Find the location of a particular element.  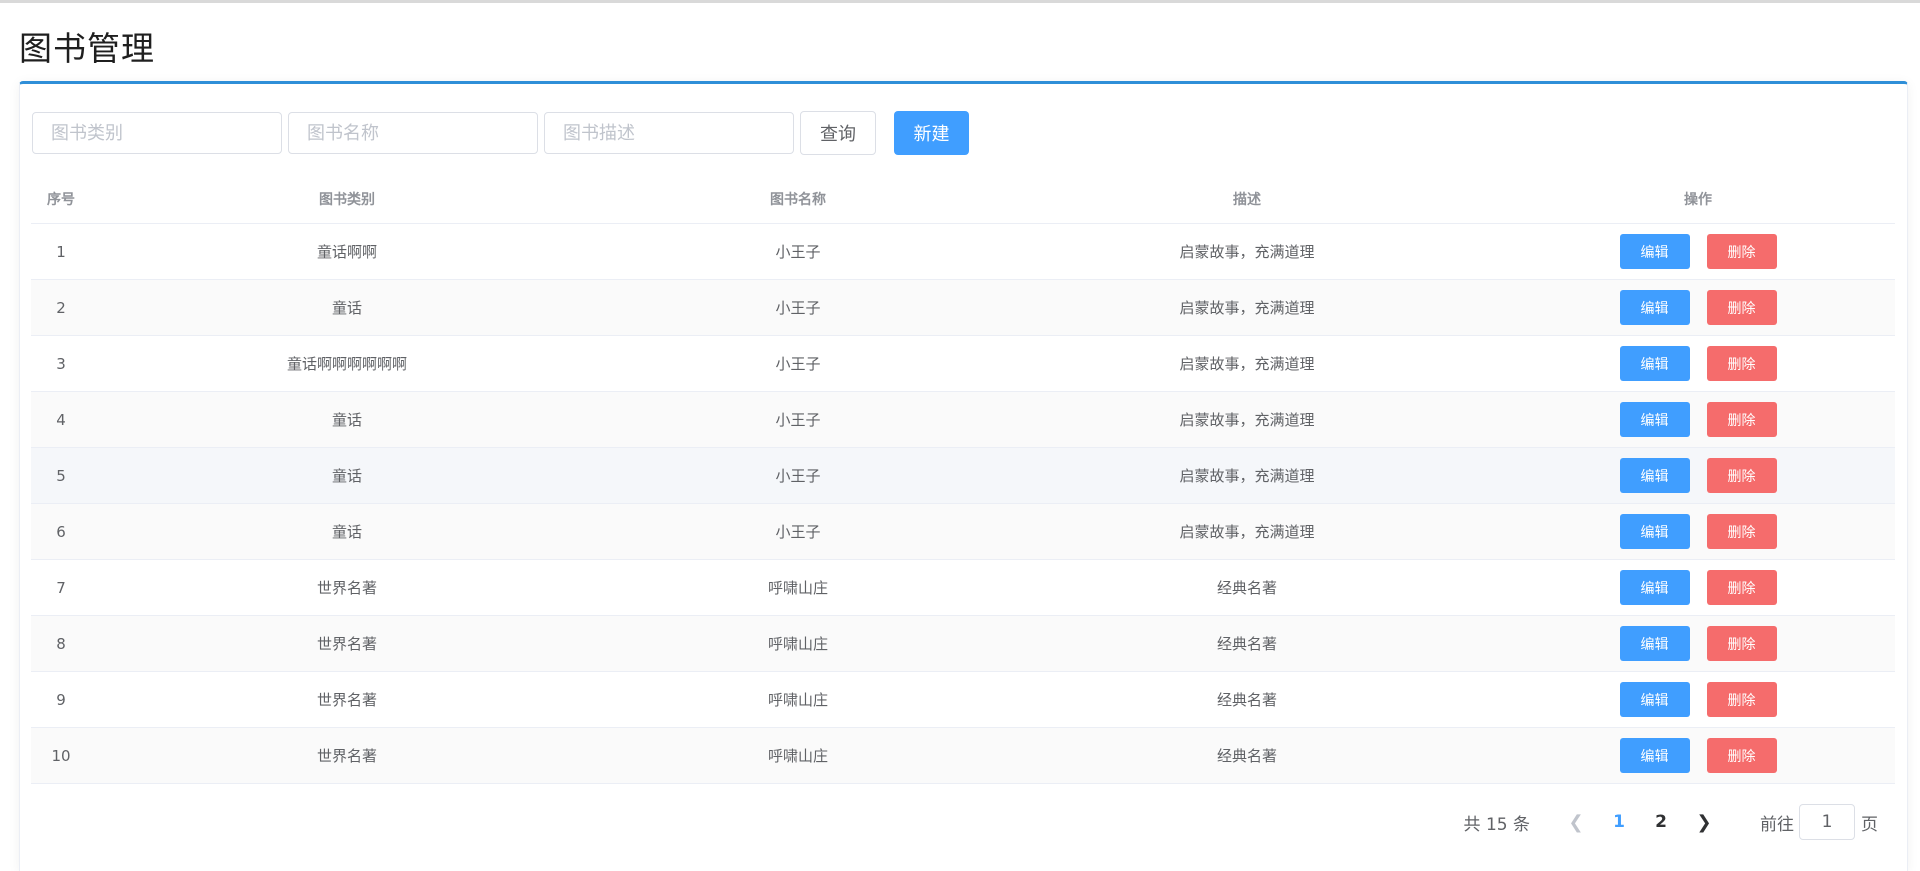

page-title: 图书管理 is located at coordinates (87, 48).